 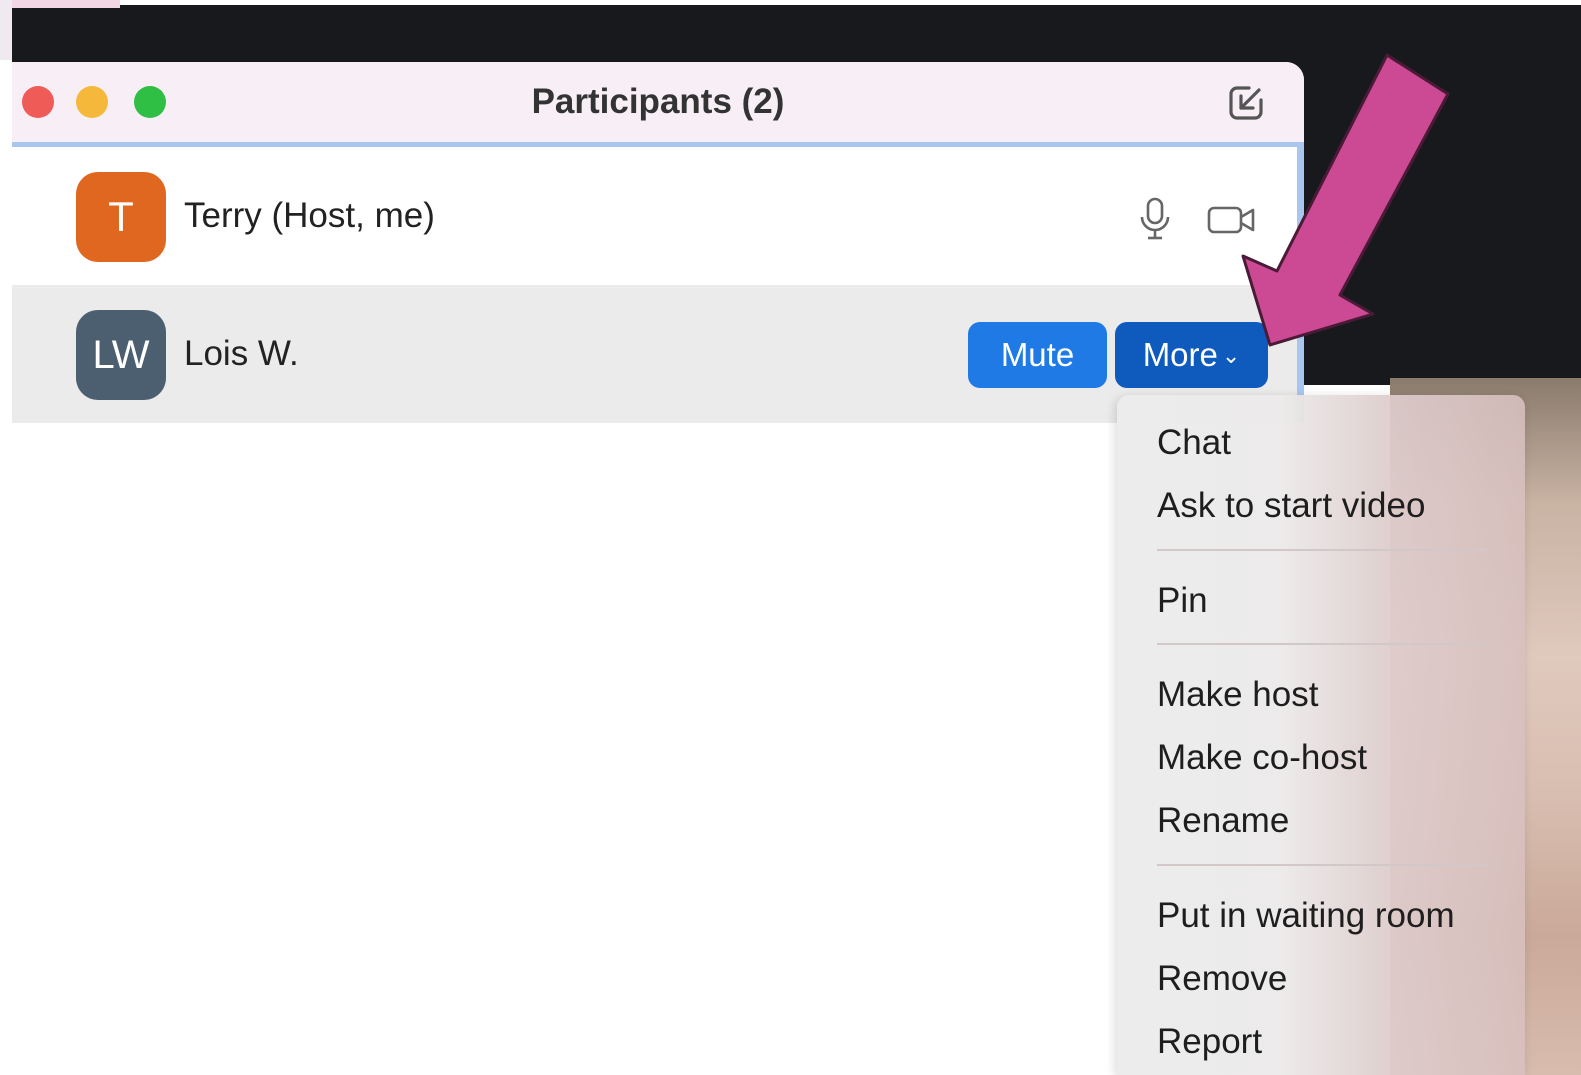 I want to click on participant-name: Lois W., so click(x=241, y=353).